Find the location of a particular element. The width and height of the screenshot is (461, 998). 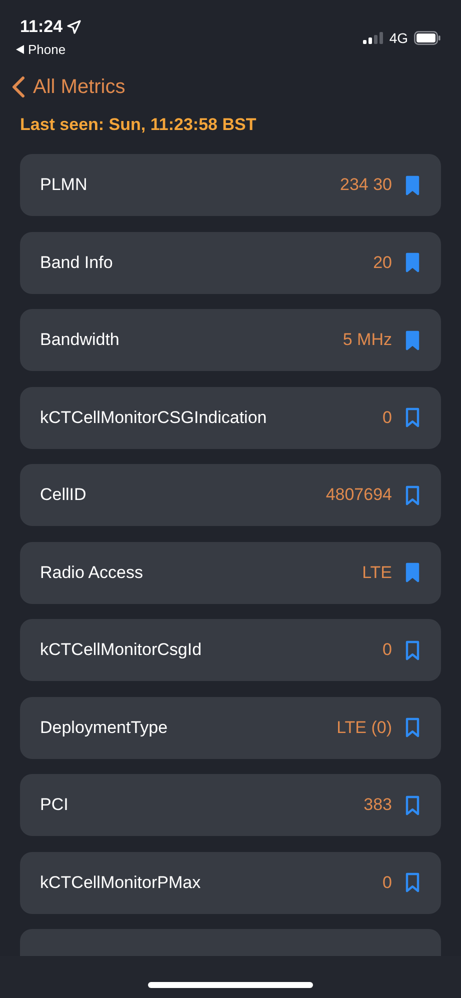

back-triangle-icon is located at coordinates (20, 49).